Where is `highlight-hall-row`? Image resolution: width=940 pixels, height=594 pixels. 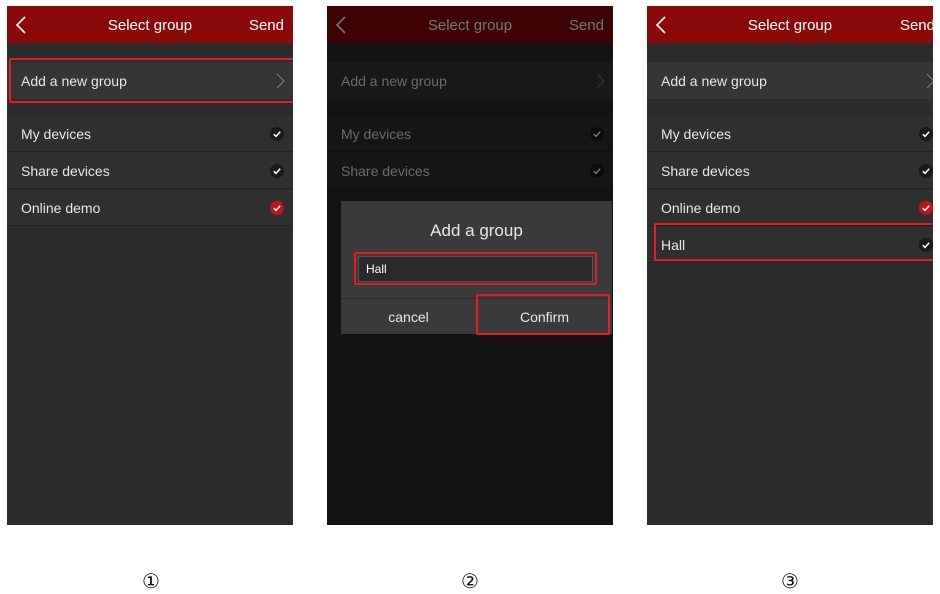 highlight-hall-row is located at coordinates (793, 242).